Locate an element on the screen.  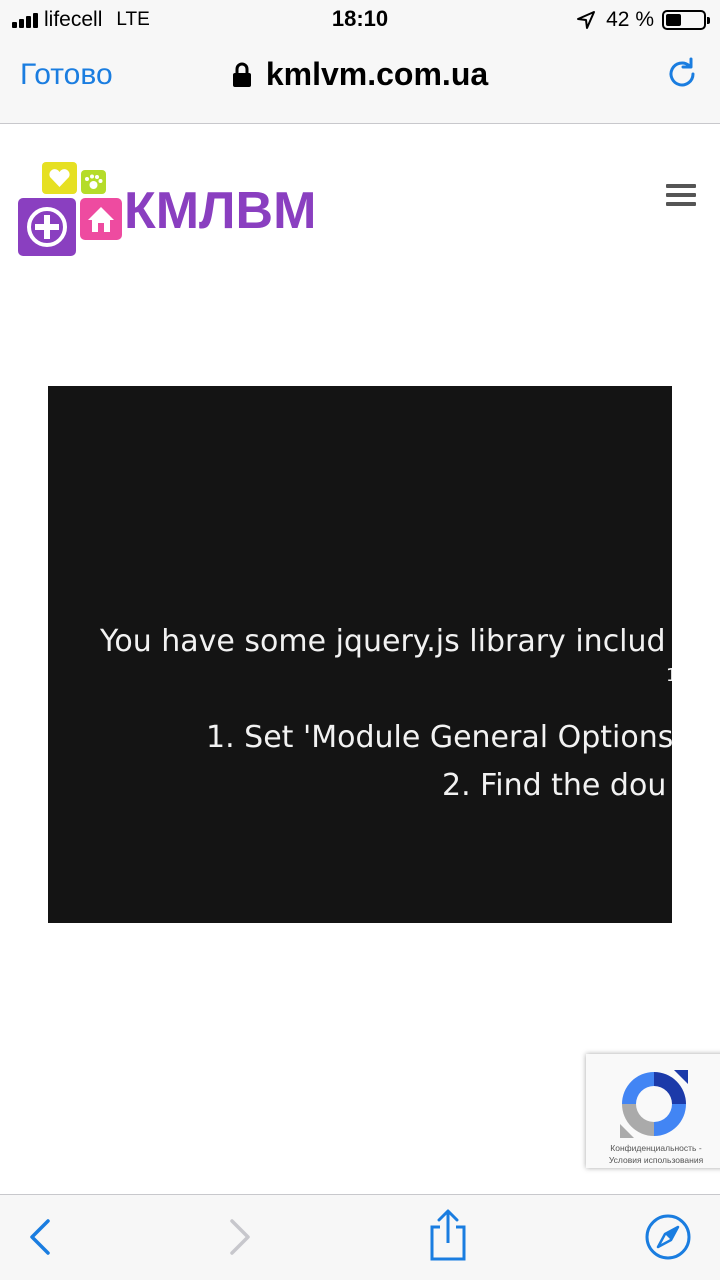
battery-level is located at coordinates (674, 20).